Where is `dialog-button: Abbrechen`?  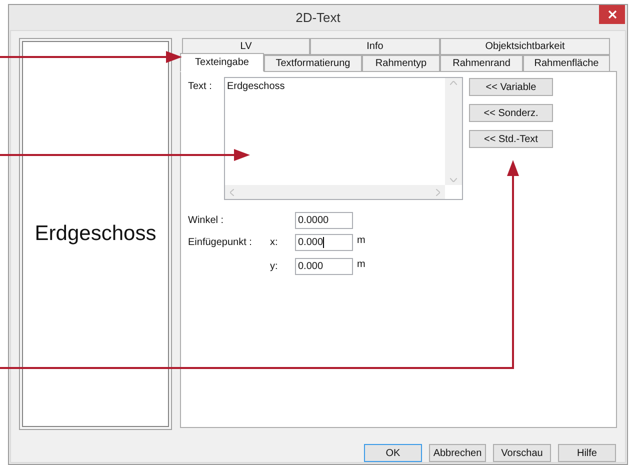 dialog-button: Abbrechen is located at coordinates (457, 453).